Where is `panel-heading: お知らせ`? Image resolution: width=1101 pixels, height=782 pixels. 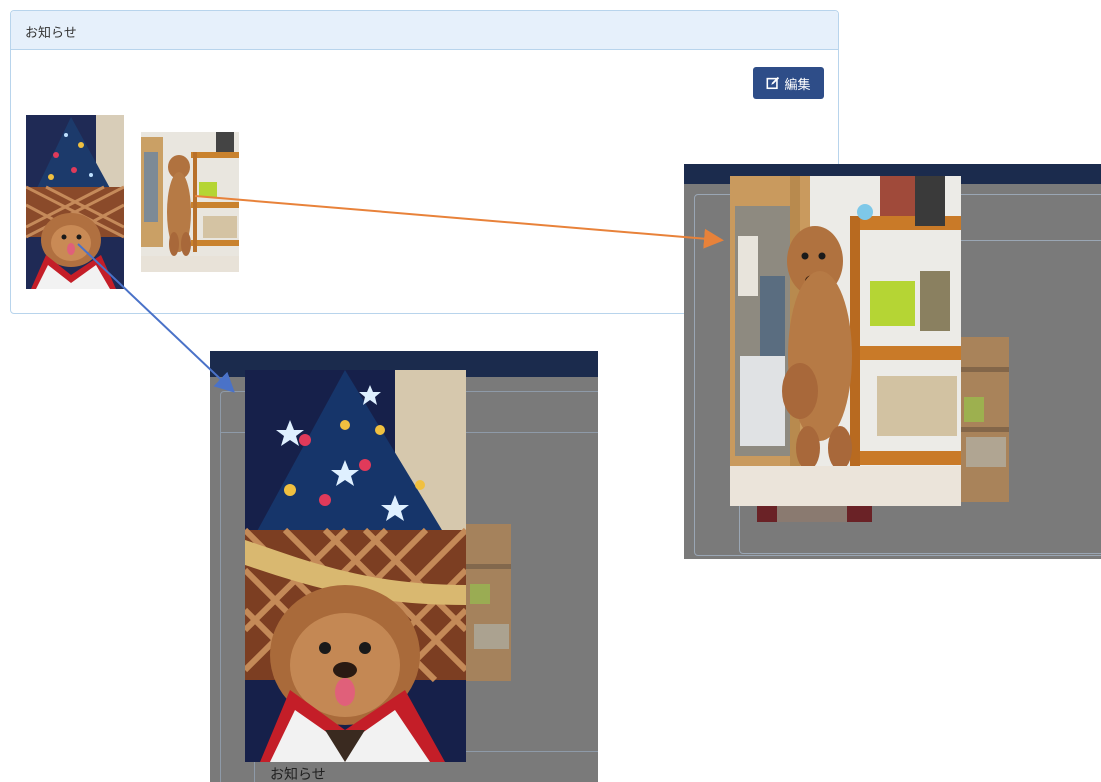
panel-heading: お知らせ is located at coordinates (424, 30).